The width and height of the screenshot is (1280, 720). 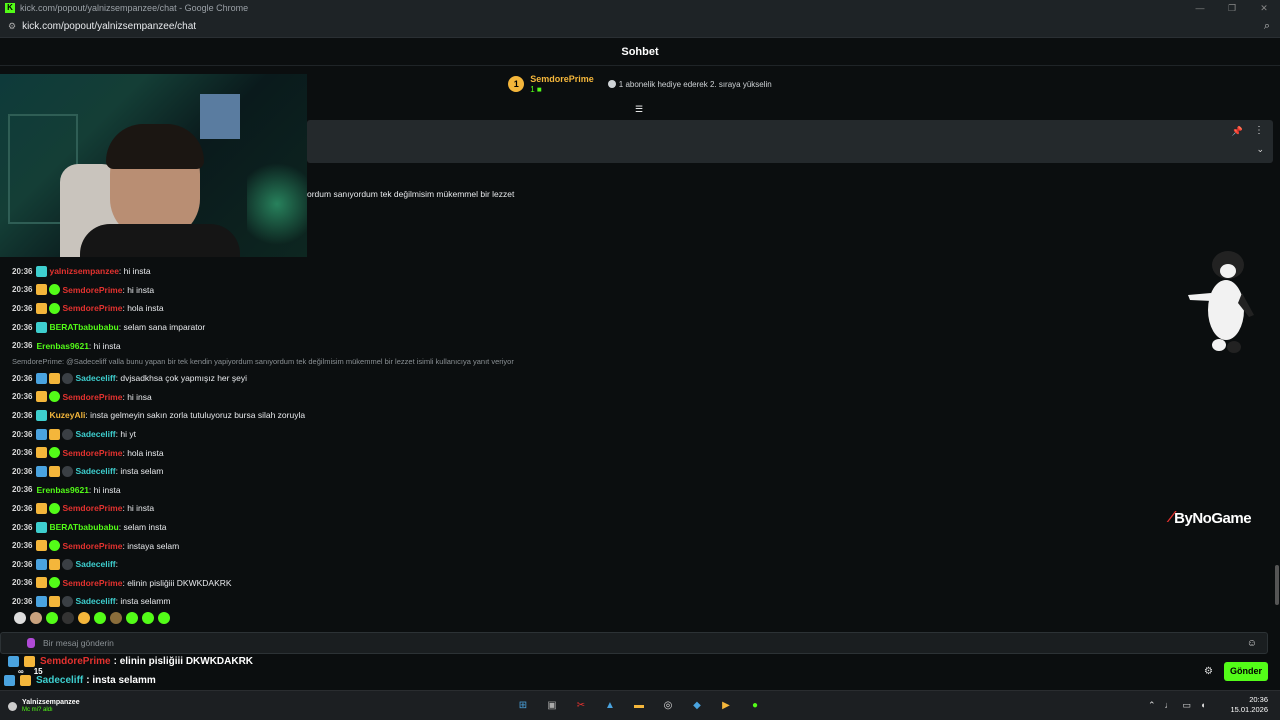 What do you see at coordinates (55, 453) in the screenshot?
I see `green-badge-icon` at bounding box center [55, 453].